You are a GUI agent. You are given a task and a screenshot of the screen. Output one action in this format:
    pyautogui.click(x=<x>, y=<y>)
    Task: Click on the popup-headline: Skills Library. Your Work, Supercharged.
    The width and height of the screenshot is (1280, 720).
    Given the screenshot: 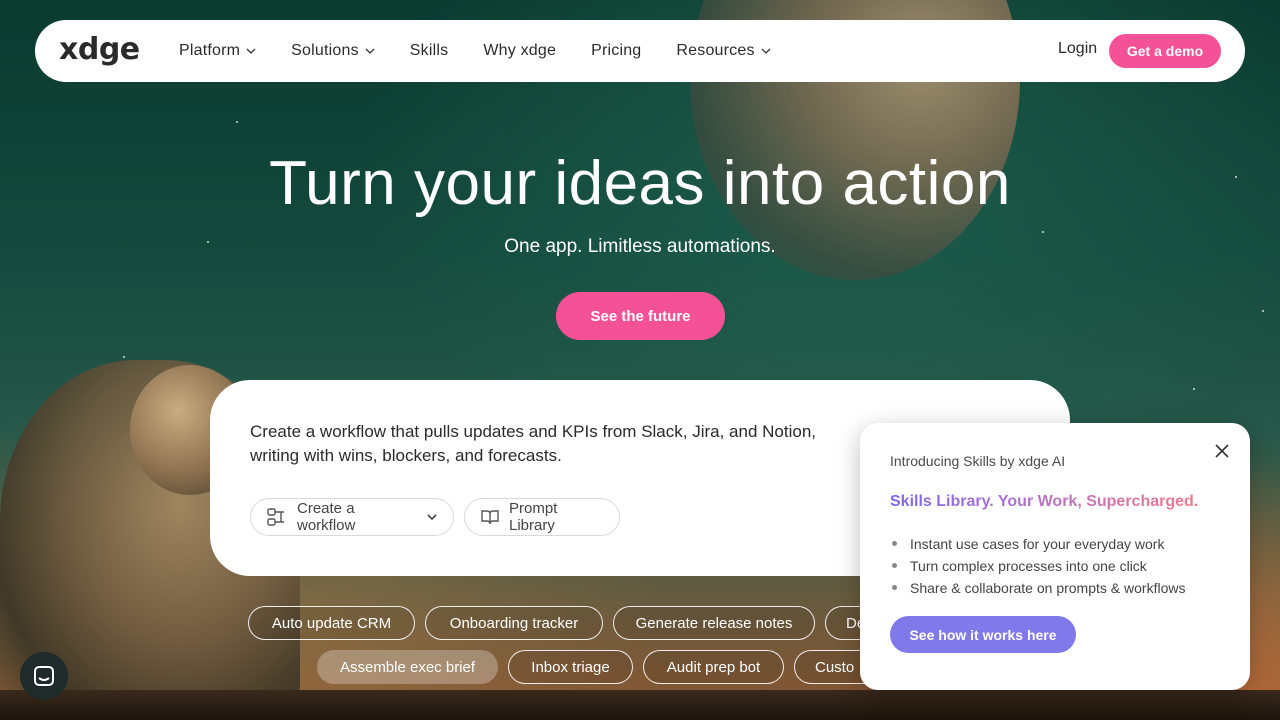 What is the action you would take?
    pyautogui.click(x=1044, y=501)
    